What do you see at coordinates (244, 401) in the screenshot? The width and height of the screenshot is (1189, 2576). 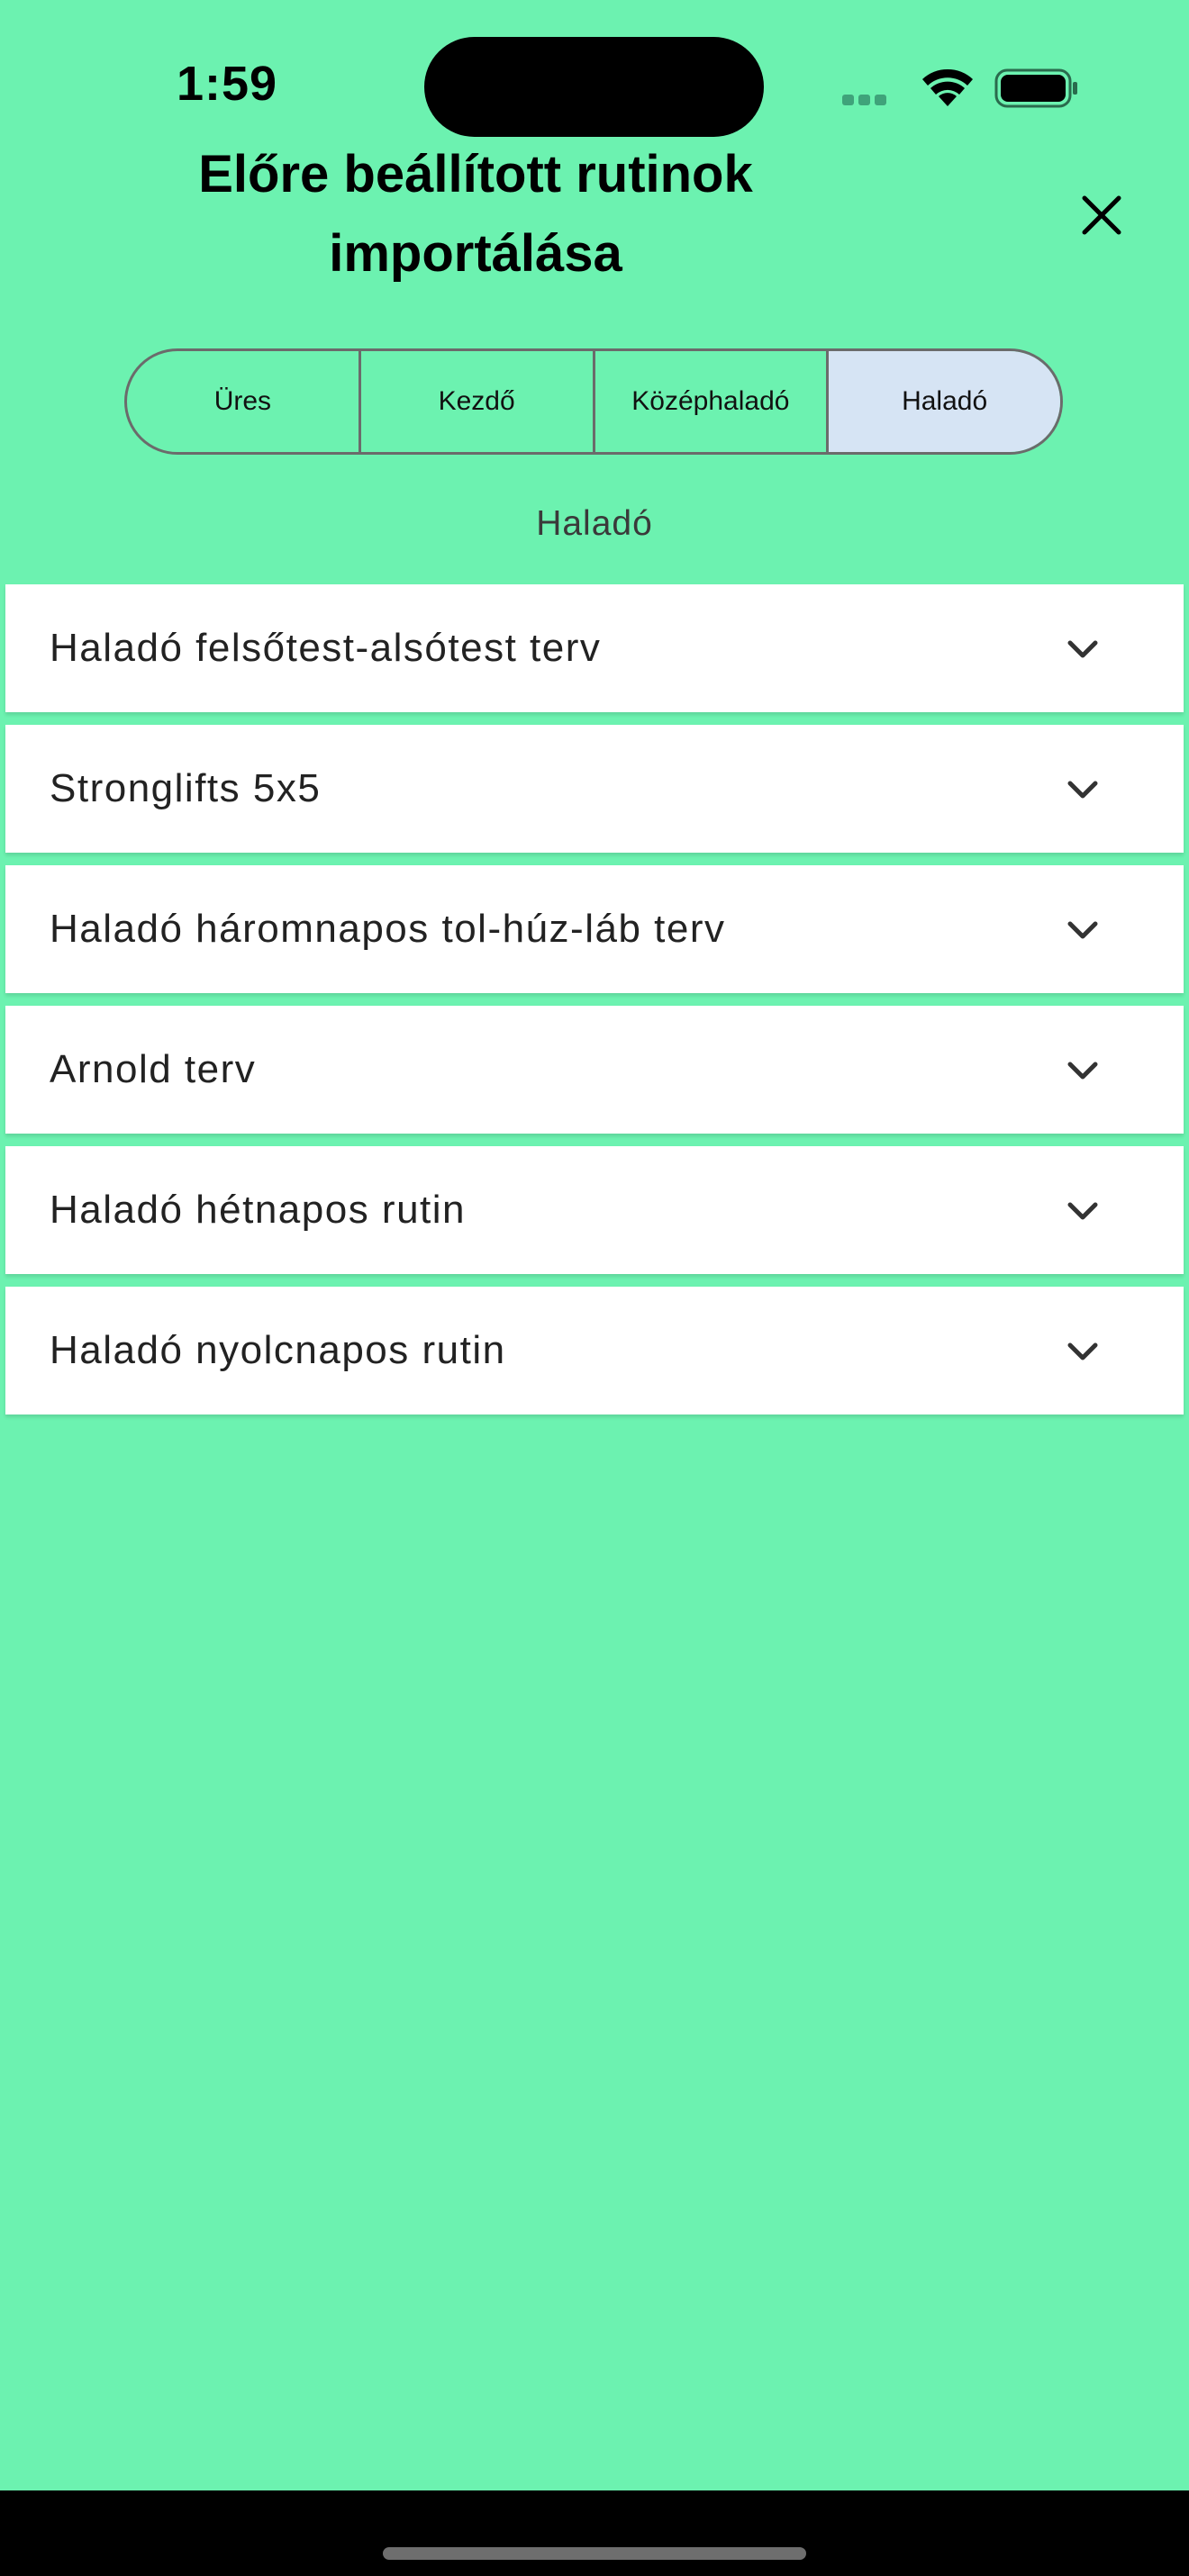 I see `segment-ures: Üres` at bounding box center [244, 401].